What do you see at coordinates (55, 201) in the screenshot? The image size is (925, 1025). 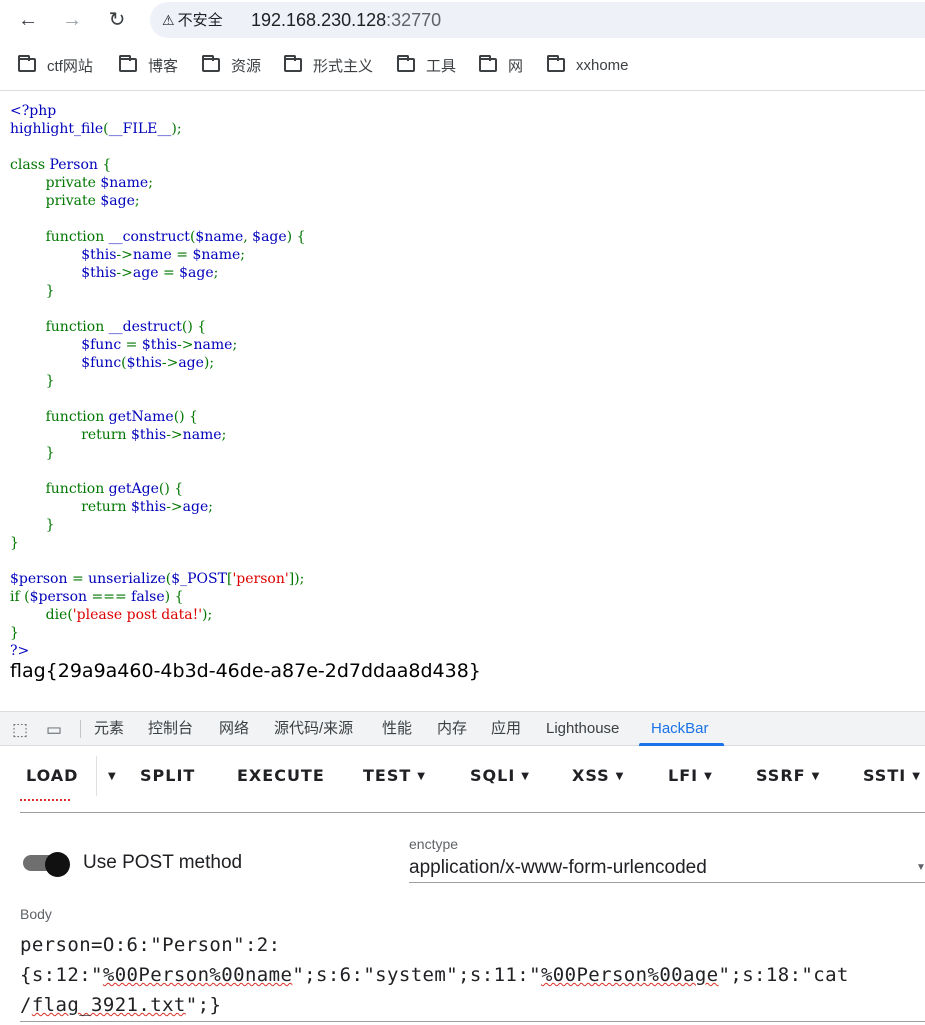 I see `code-token: private` at bounding box center [55, 201].